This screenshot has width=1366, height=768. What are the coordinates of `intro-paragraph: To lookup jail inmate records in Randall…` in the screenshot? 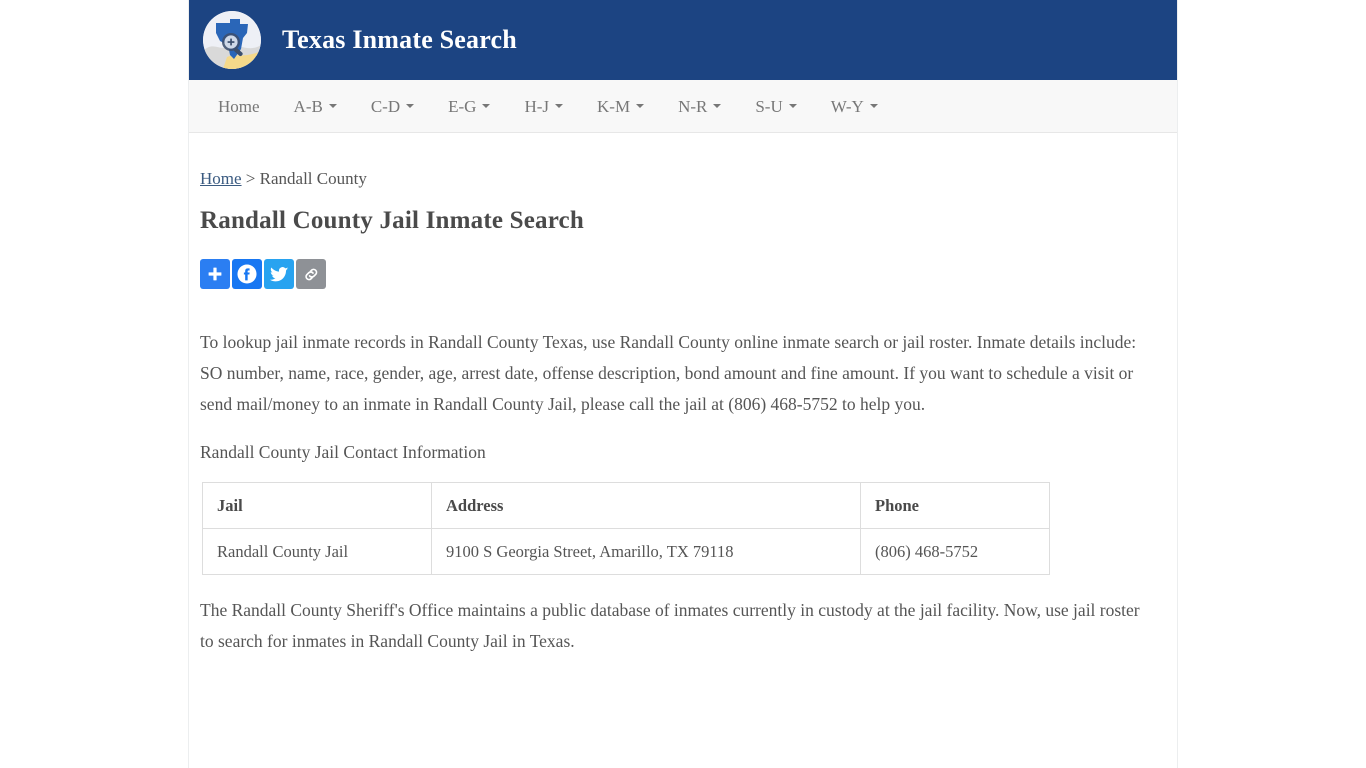 It's located at (668, 373).